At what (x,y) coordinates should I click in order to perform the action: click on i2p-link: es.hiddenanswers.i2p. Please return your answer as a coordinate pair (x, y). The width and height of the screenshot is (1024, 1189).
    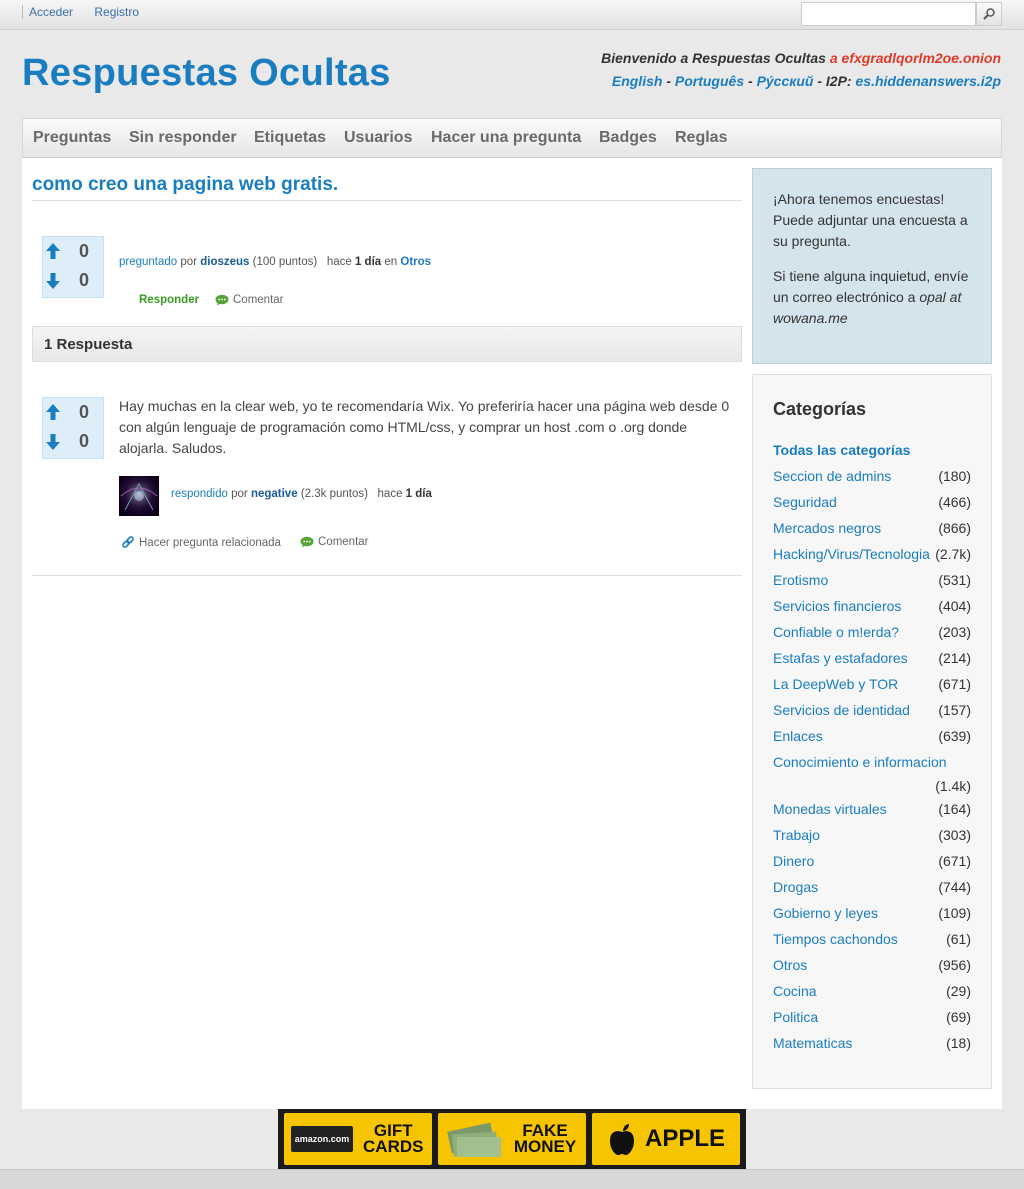
    Looking at the image, I should click on (929, 81).